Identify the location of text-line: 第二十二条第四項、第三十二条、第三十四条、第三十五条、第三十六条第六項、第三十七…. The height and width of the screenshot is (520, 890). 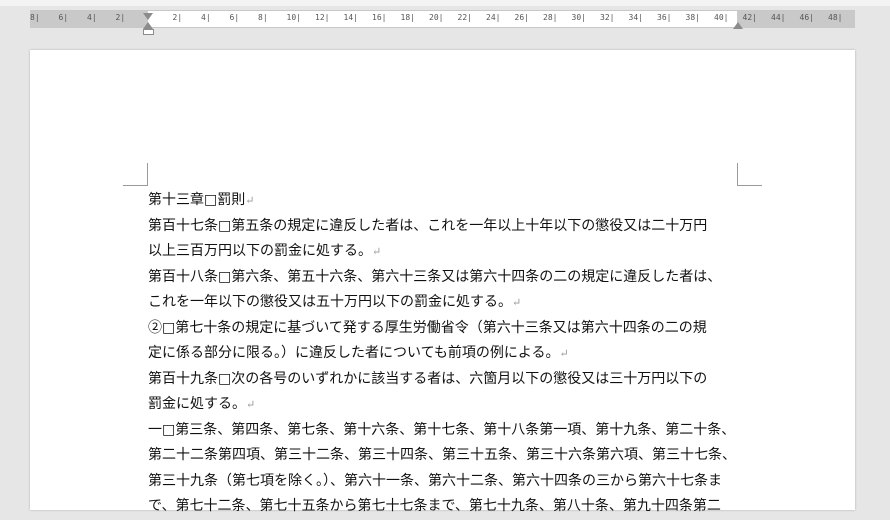
(445, 456).